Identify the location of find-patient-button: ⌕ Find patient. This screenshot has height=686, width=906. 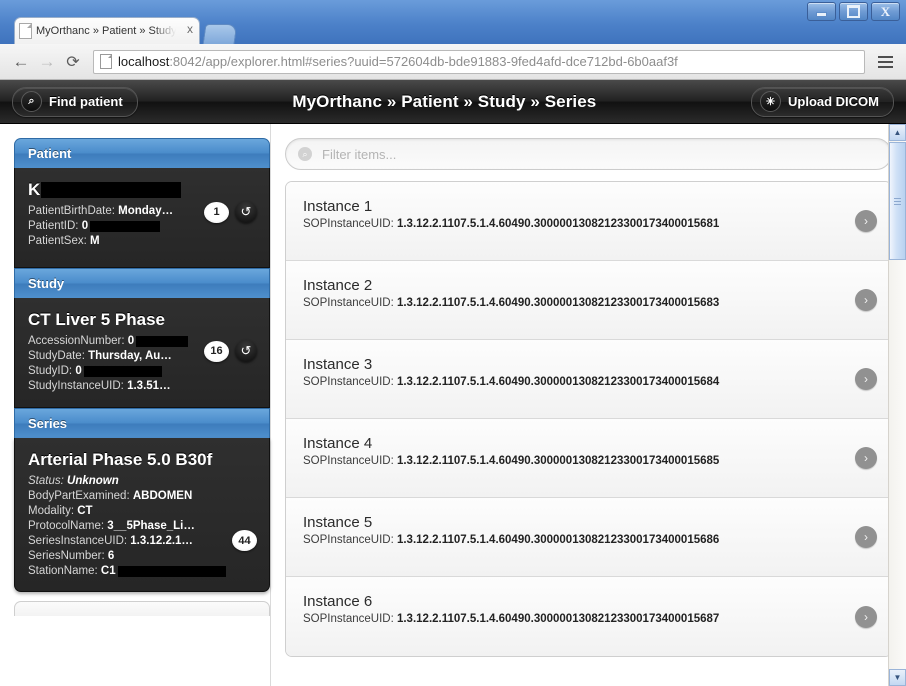
(75, 101).